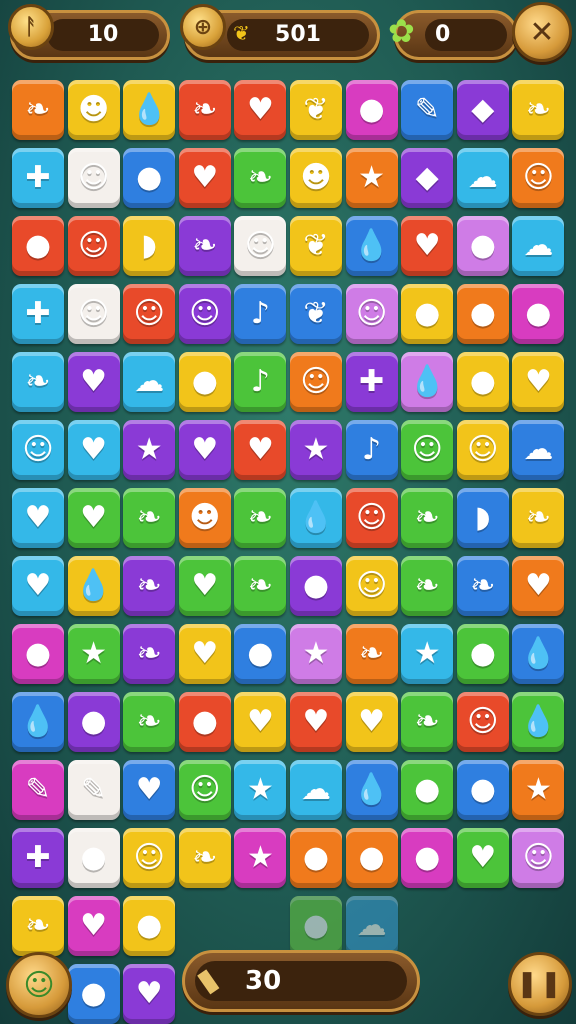 The width and height of the screenshot is (576, 1024). Describe the element at coordinates (149, 246) in the screenshot. I see `tile-fish: ◗` at that location.